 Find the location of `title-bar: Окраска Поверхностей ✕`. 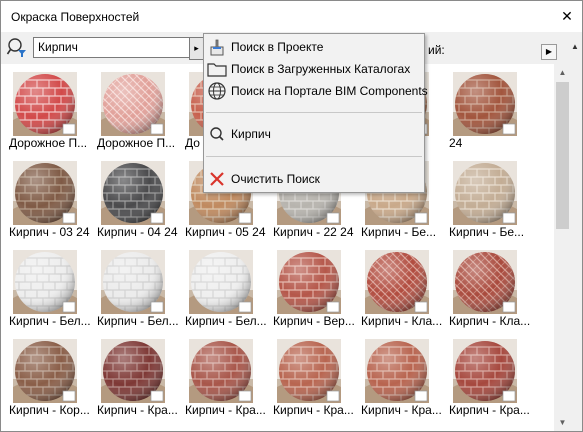

title-bar: Окраска Поверхностей ✕ is located at coordinates (291, 16).